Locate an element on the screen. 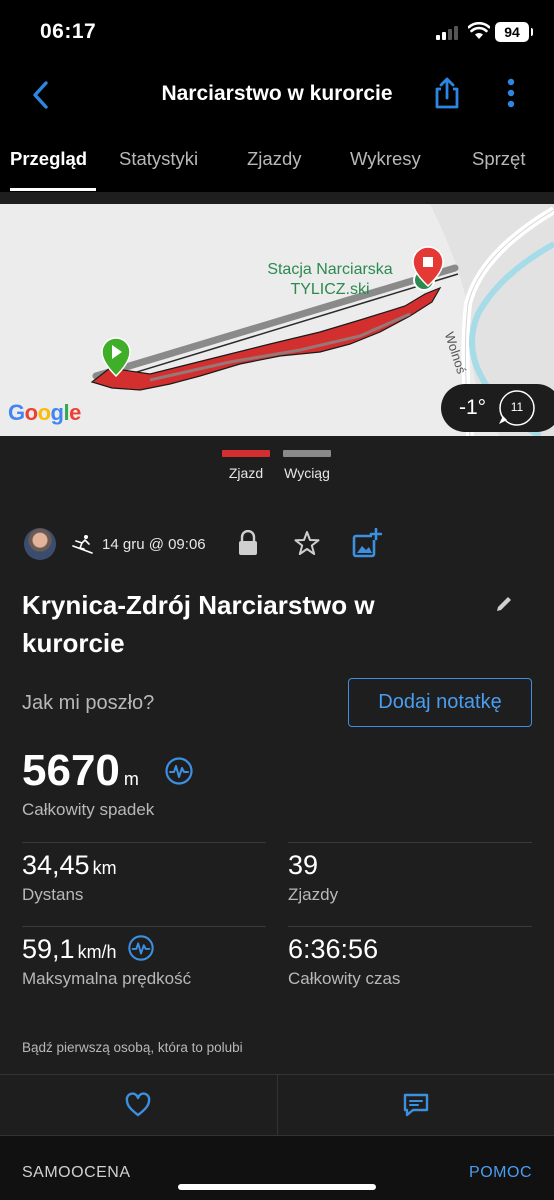  runs-value: 39 is located at coordinates (303, 865).